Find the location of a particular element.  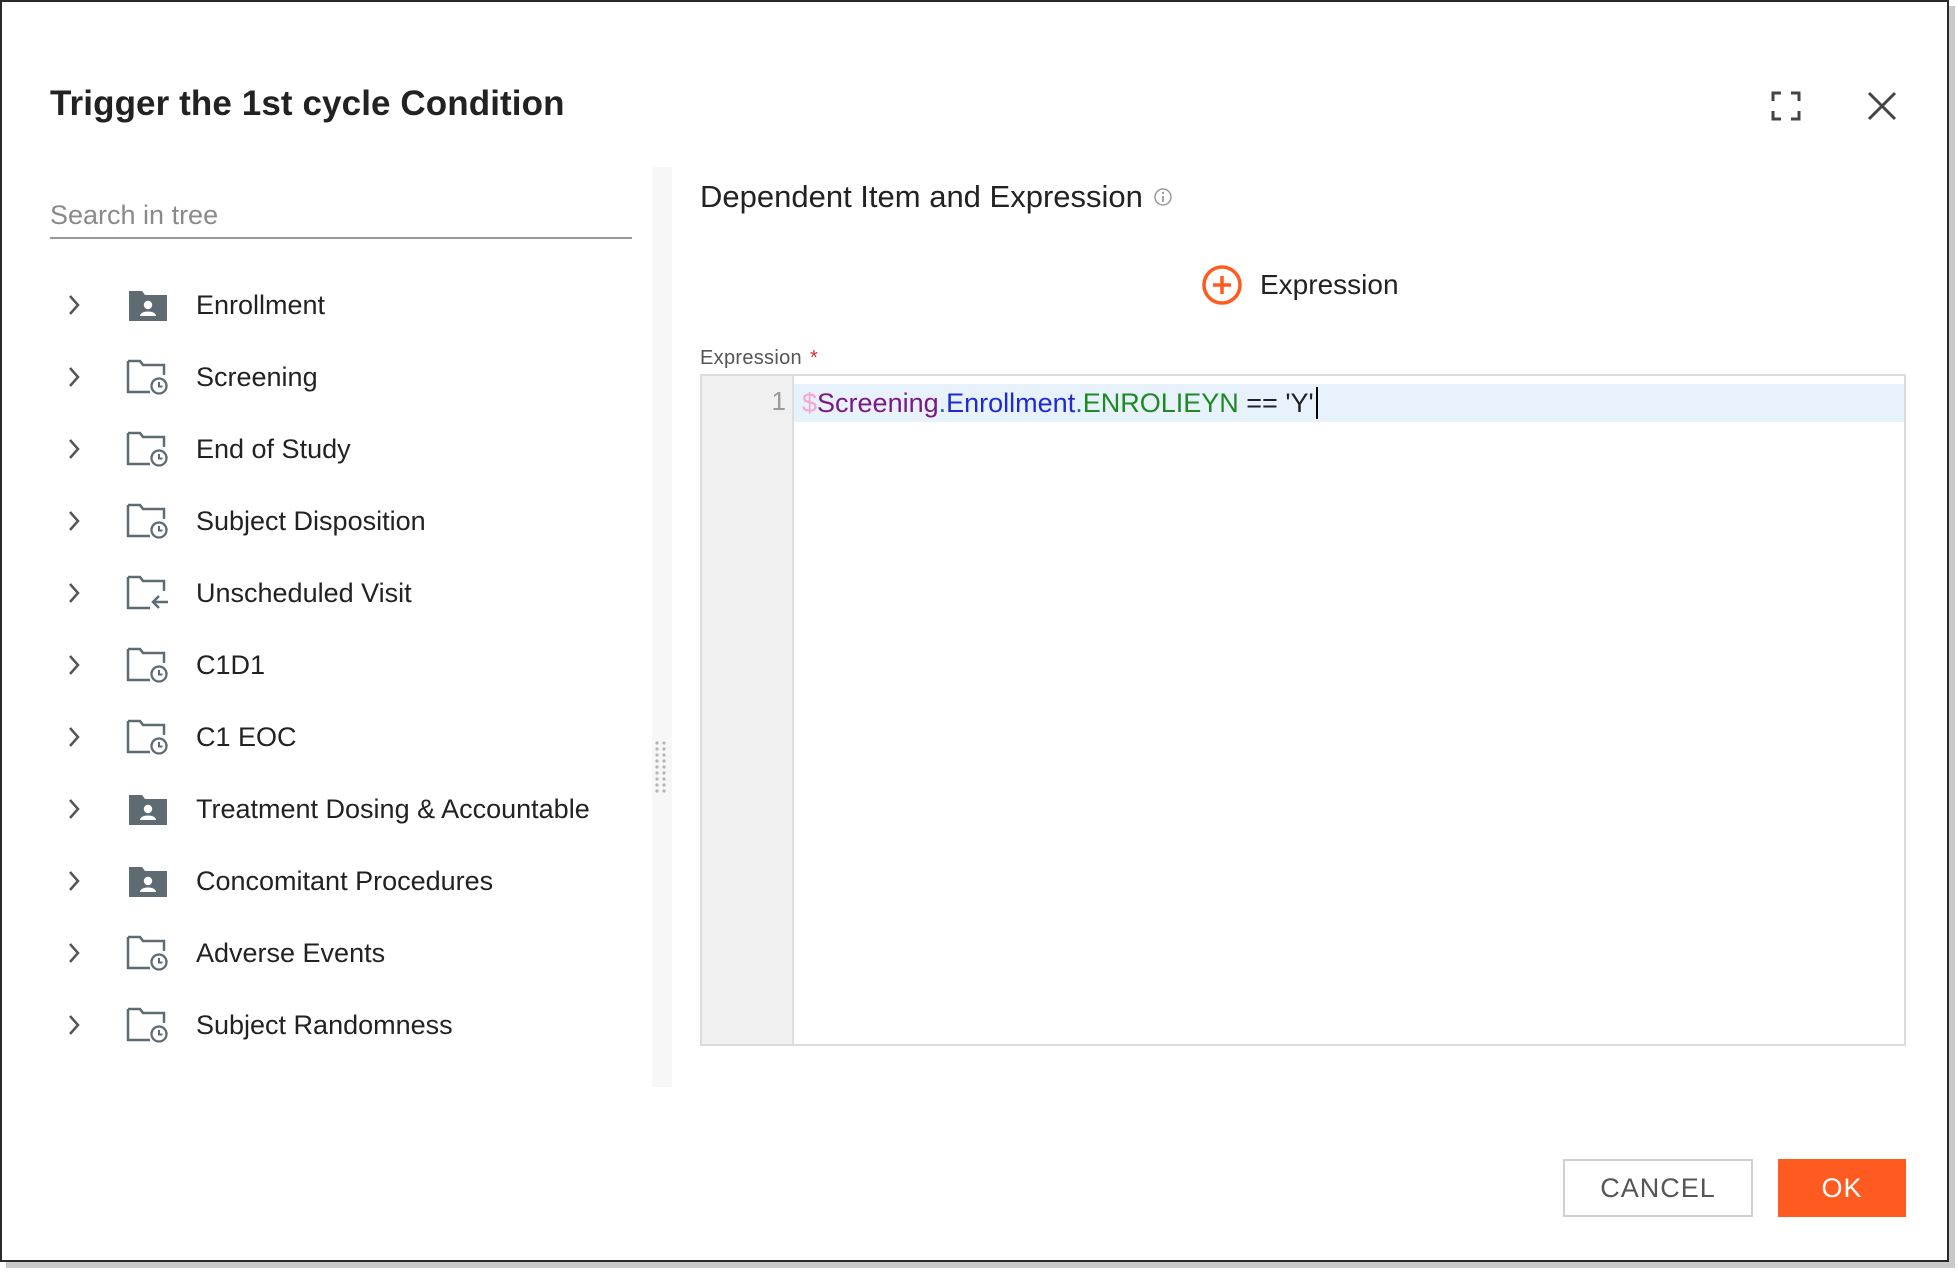

tree-item-c1d1: C1D1 is located at coordinates (350, 665).